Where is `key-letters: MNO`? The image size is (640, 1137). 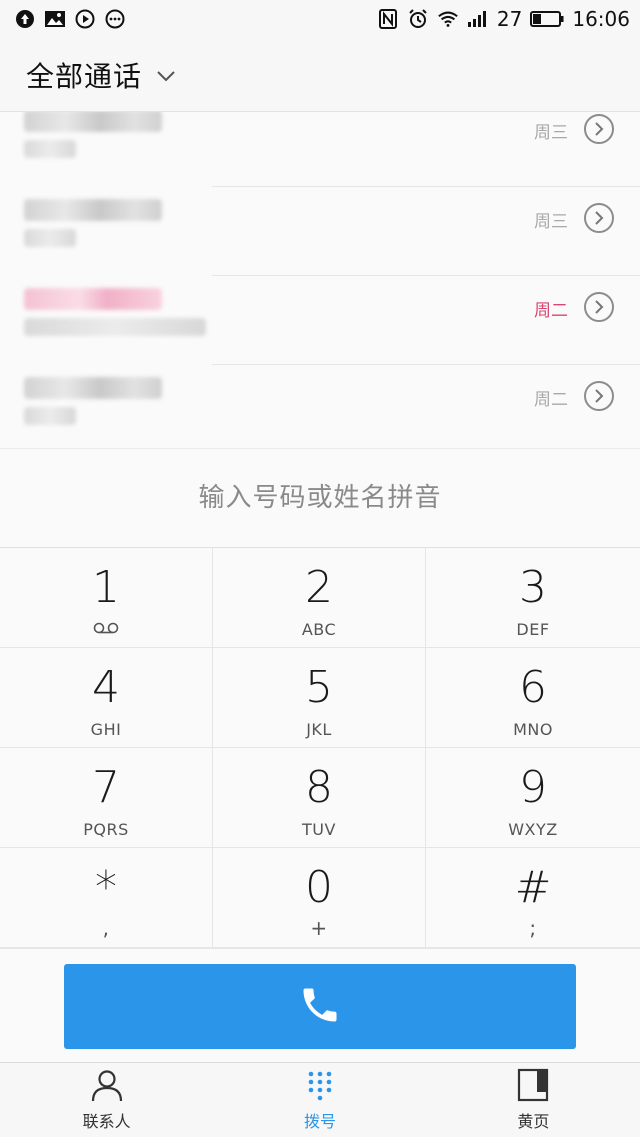 key-letters: MNO is located at coordinates (533, 729).